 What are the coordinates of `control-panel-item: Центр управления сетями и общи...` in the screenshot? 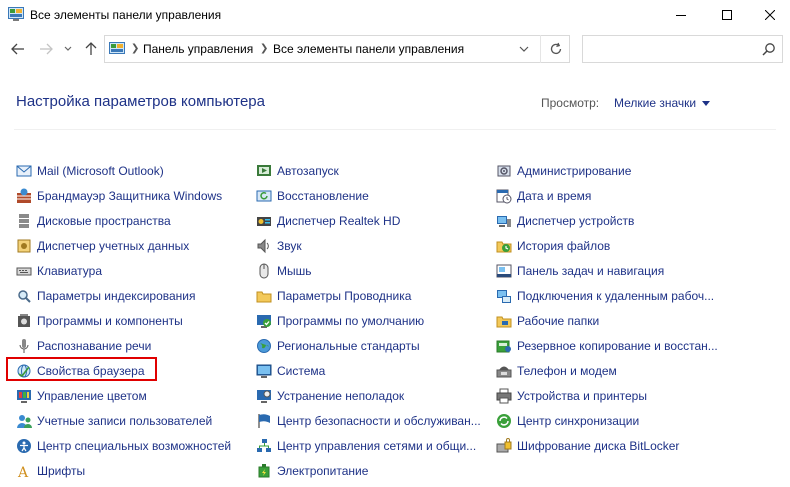 It's located at (368, 445).